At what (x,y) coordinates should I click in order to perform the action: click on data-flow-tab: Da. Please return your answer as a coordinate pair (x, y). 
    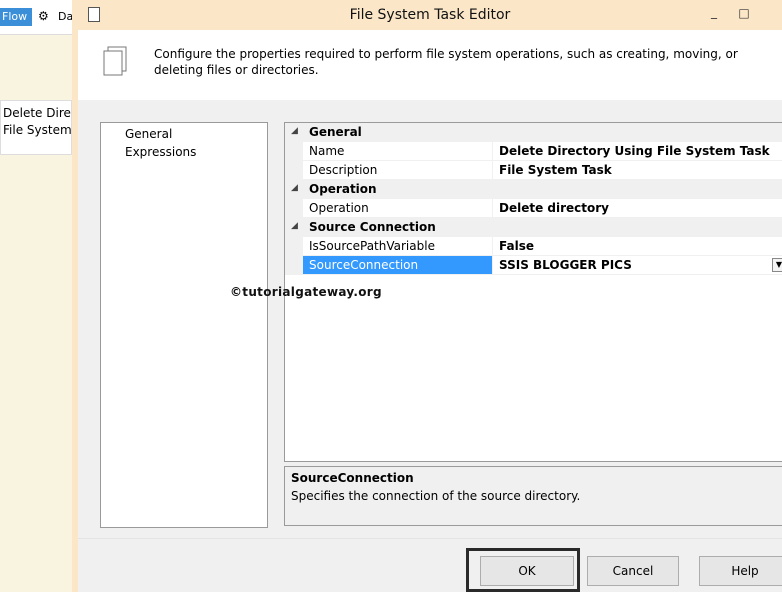
    Looking at the image, I should click on (65, 17).